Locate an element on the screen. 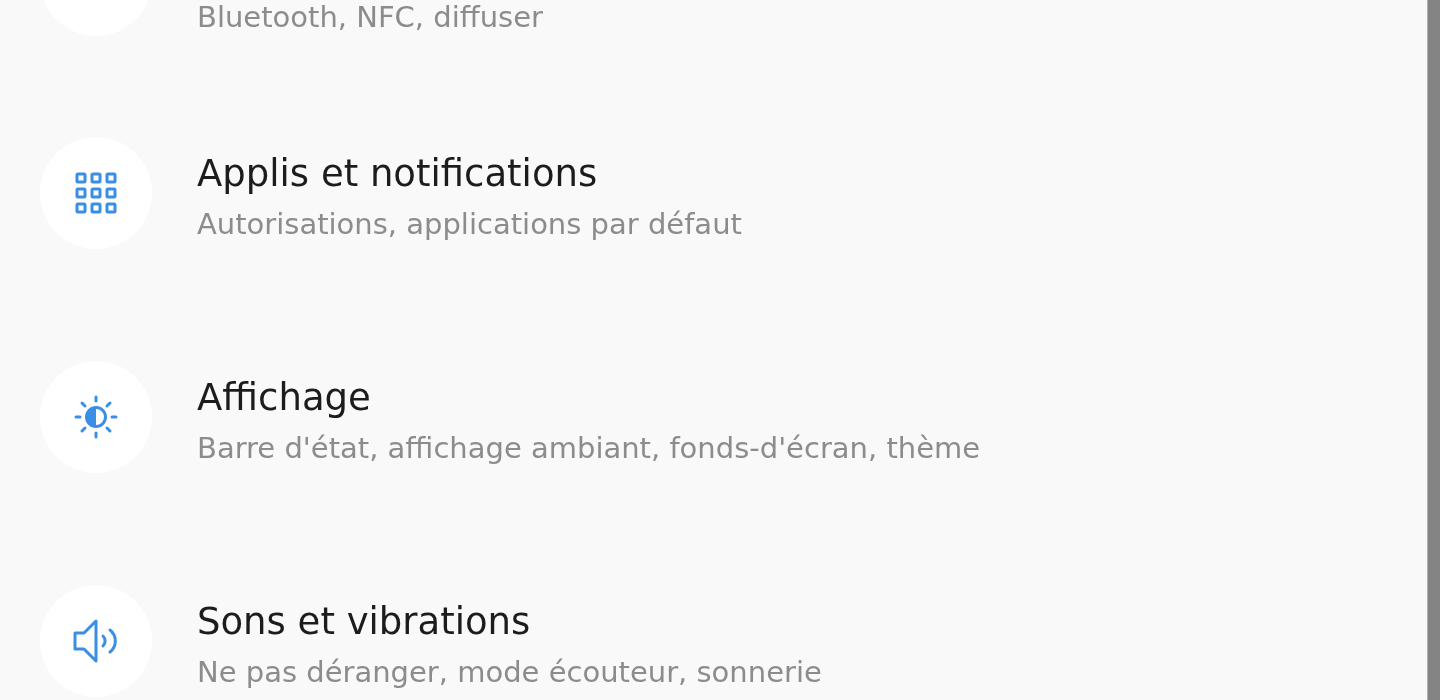 Image resolution: width=1440 pixels, height=700 pixels. setting-title: Applis et notifications is located at coordinates (397, 174).